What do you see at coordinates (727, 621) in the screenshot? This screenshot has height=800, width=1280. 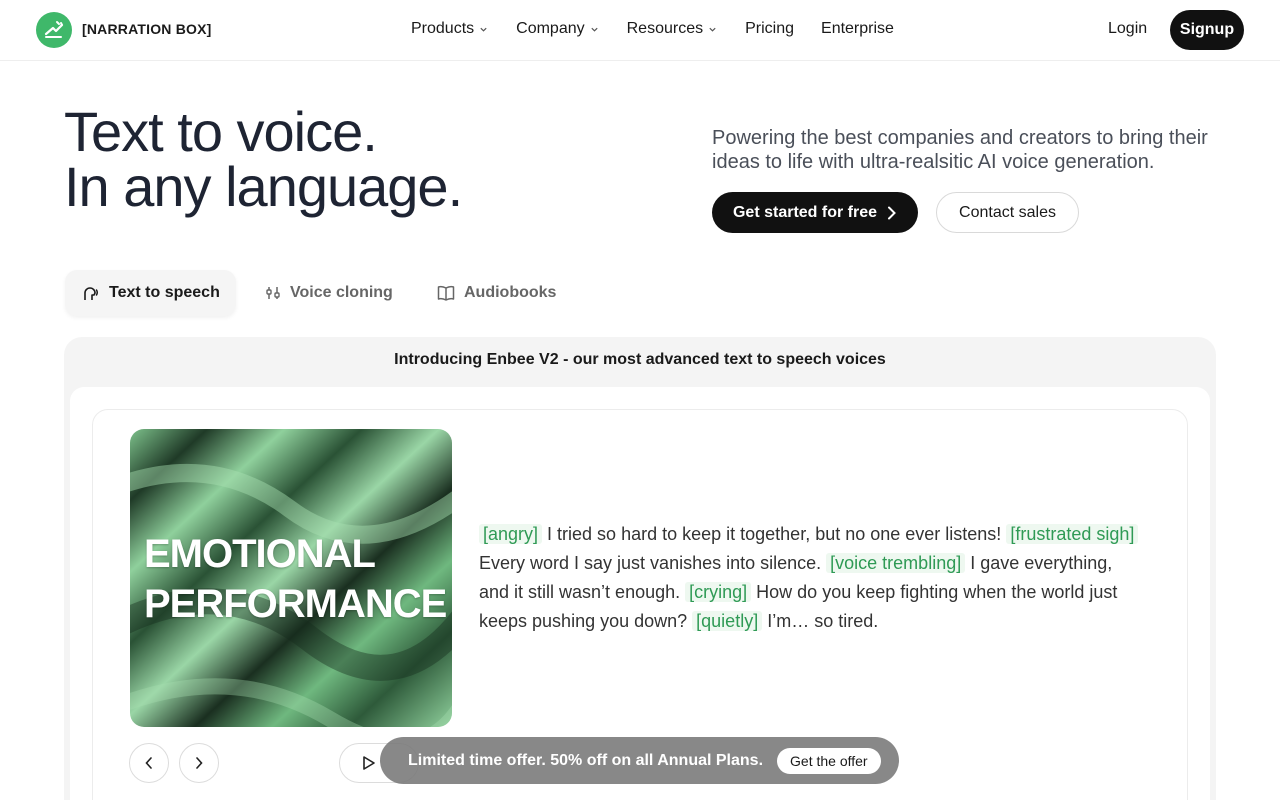 I see `emotion-tag: [quietly]` at bounding box center [727, 621].